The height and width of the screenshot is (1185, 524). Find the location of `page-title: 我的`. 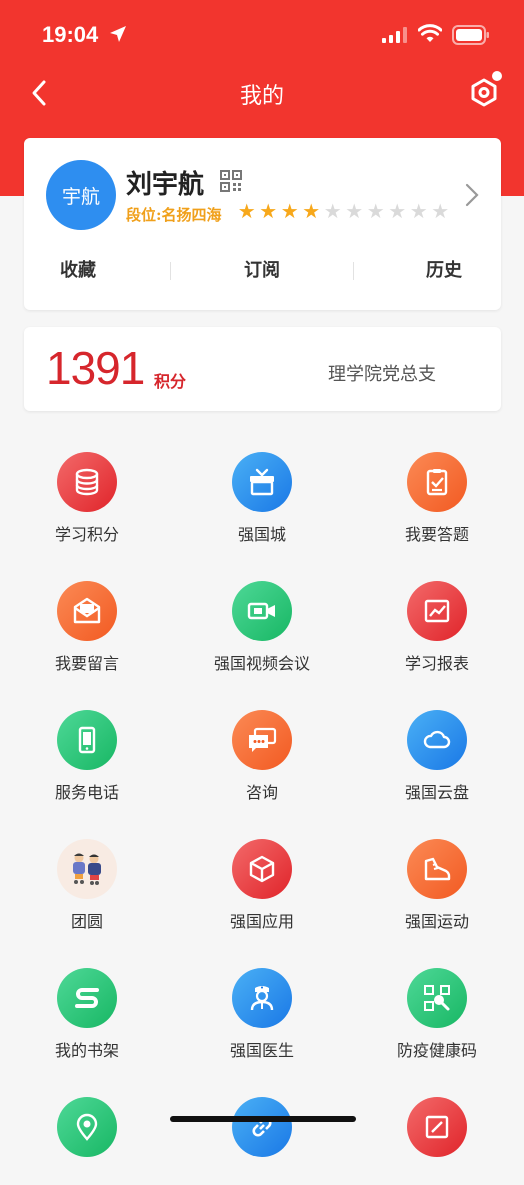

page-title: 我的 is located at coordinates (261, 95).